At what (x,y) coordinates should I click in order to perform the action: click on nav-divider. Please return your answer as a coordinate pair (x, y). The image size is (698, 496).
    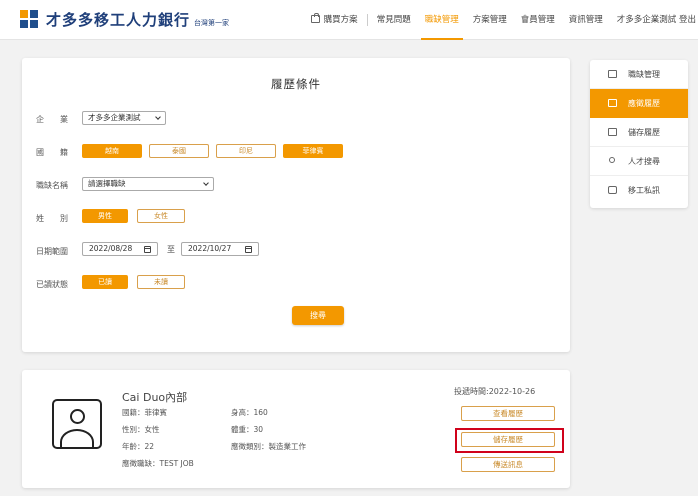
    Looking at the image, I should click on (367, 20).